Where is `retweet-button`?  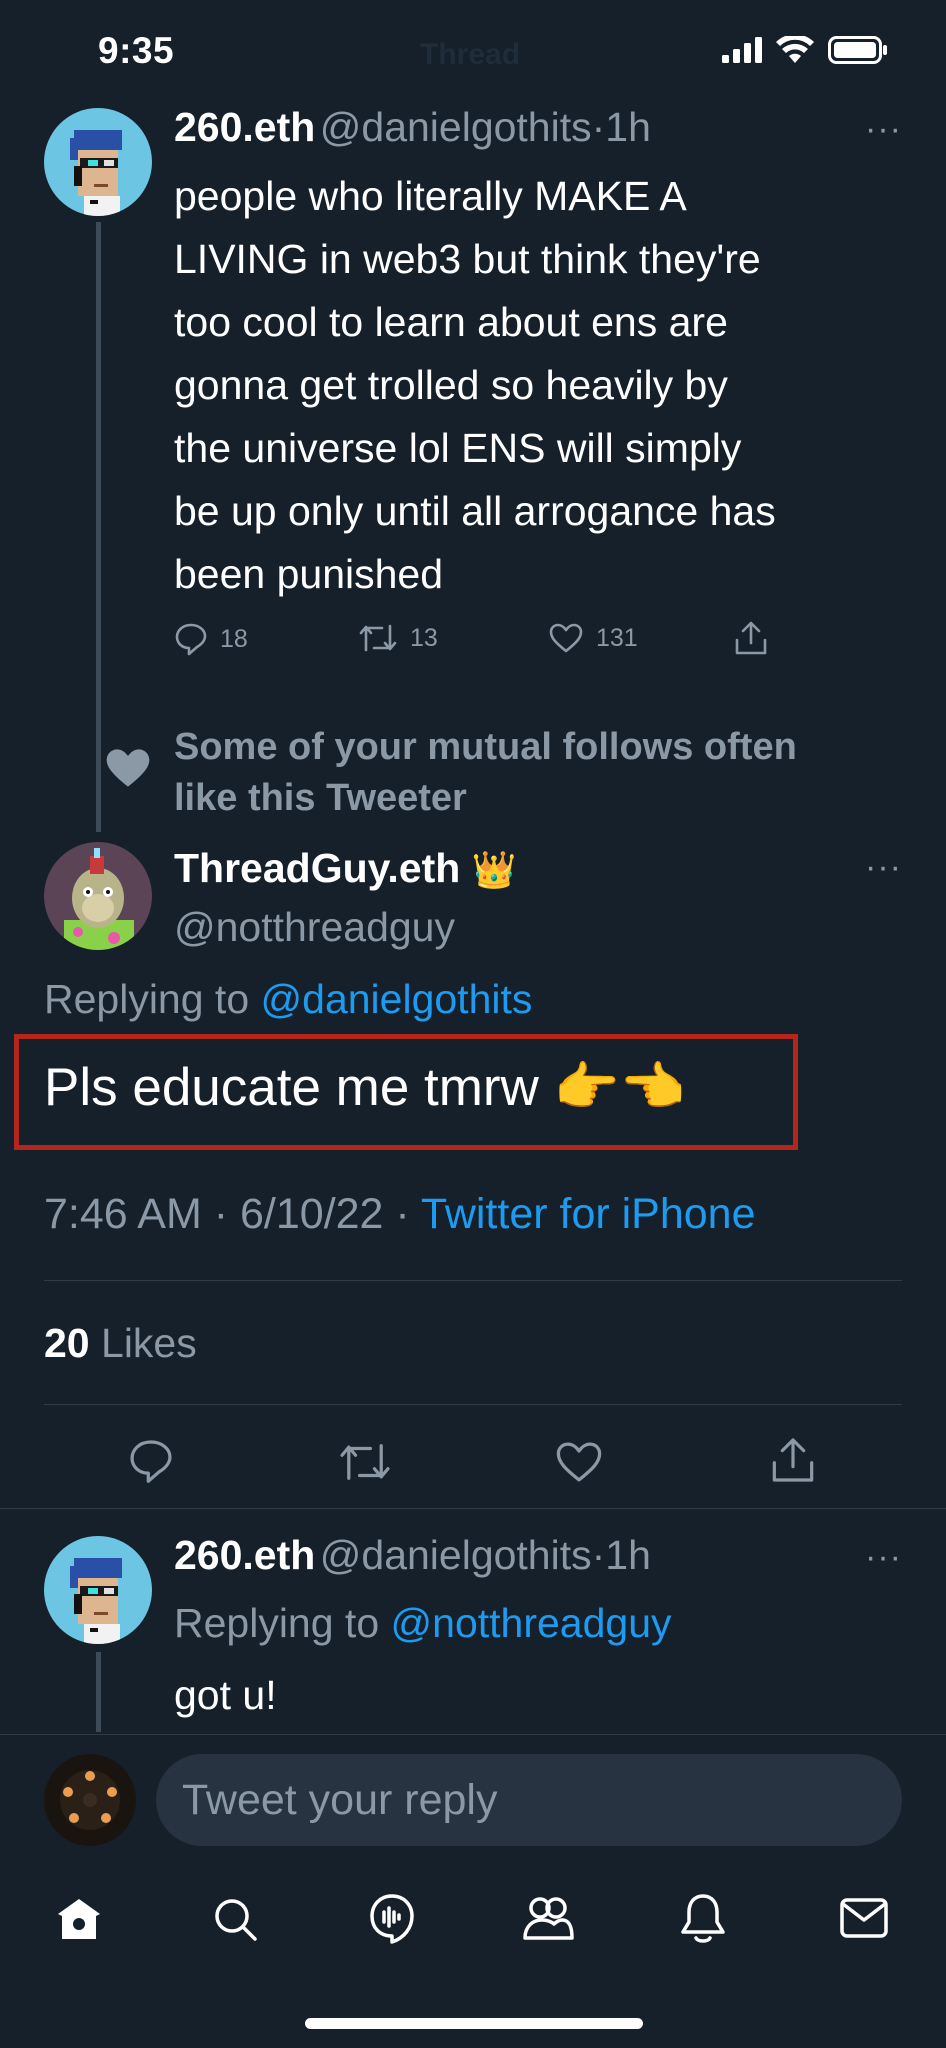 retweet-button is located at coordinates (365, 1464).